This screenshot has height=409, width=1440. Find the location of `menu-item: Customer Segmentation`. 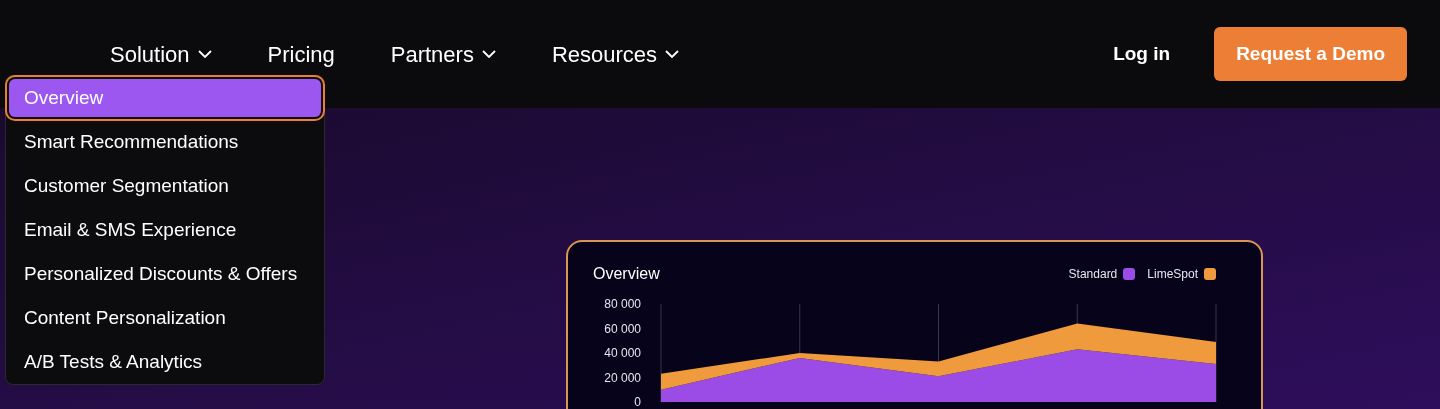

menu-item: Customer Segmentation is located at coordinates (165, 186).